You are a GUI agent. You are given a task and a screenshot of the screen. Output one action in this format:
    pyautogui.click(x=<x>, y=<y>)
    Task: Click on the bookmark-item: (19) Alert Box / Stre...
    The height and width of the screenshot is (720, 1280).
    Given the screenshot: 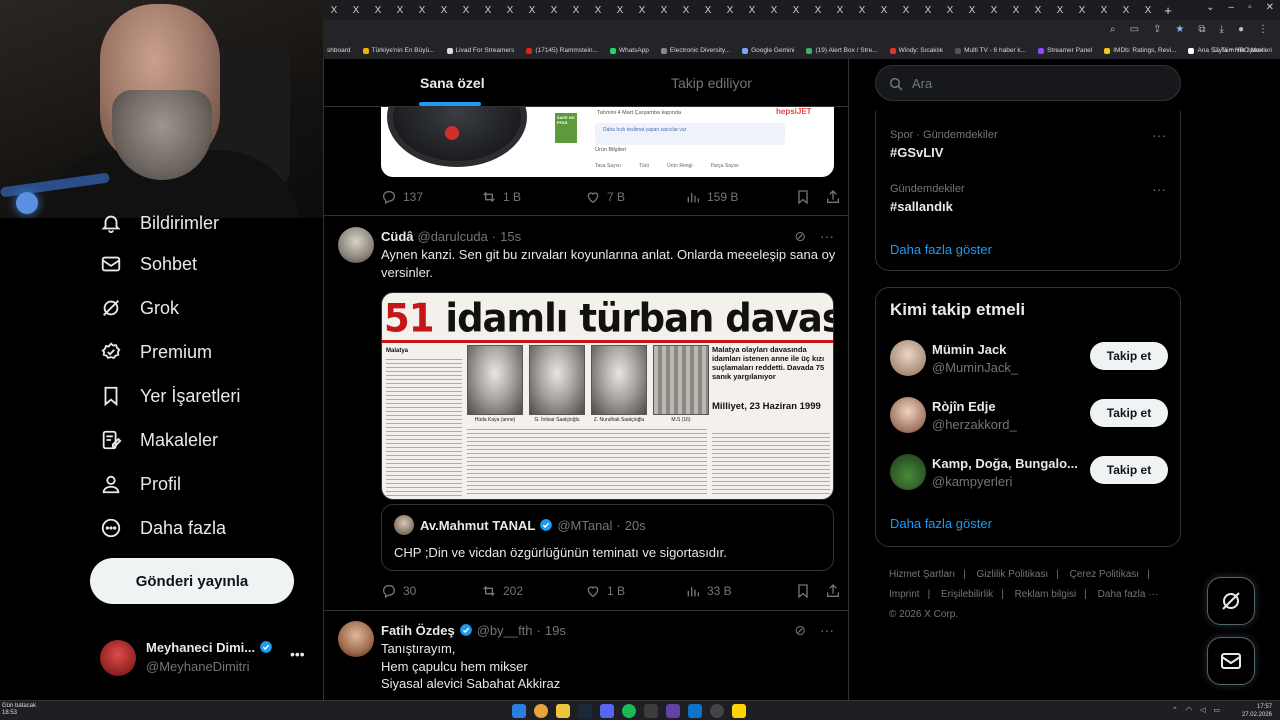 What is the action you would take?
    pyautogui.click(x=842, y=50)
    